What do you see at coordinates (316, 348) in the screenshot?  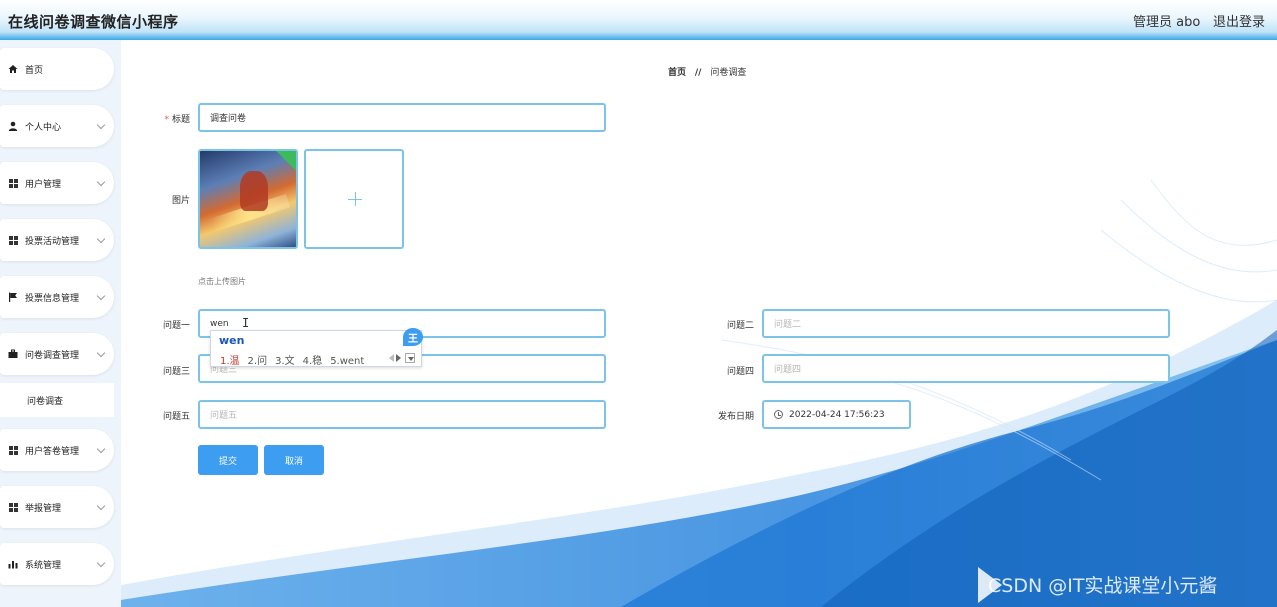 I see `ime-candidate-popup: wen 1.温 2.问 3.文 4.稳 5.went` at bounding box center [316, 348].